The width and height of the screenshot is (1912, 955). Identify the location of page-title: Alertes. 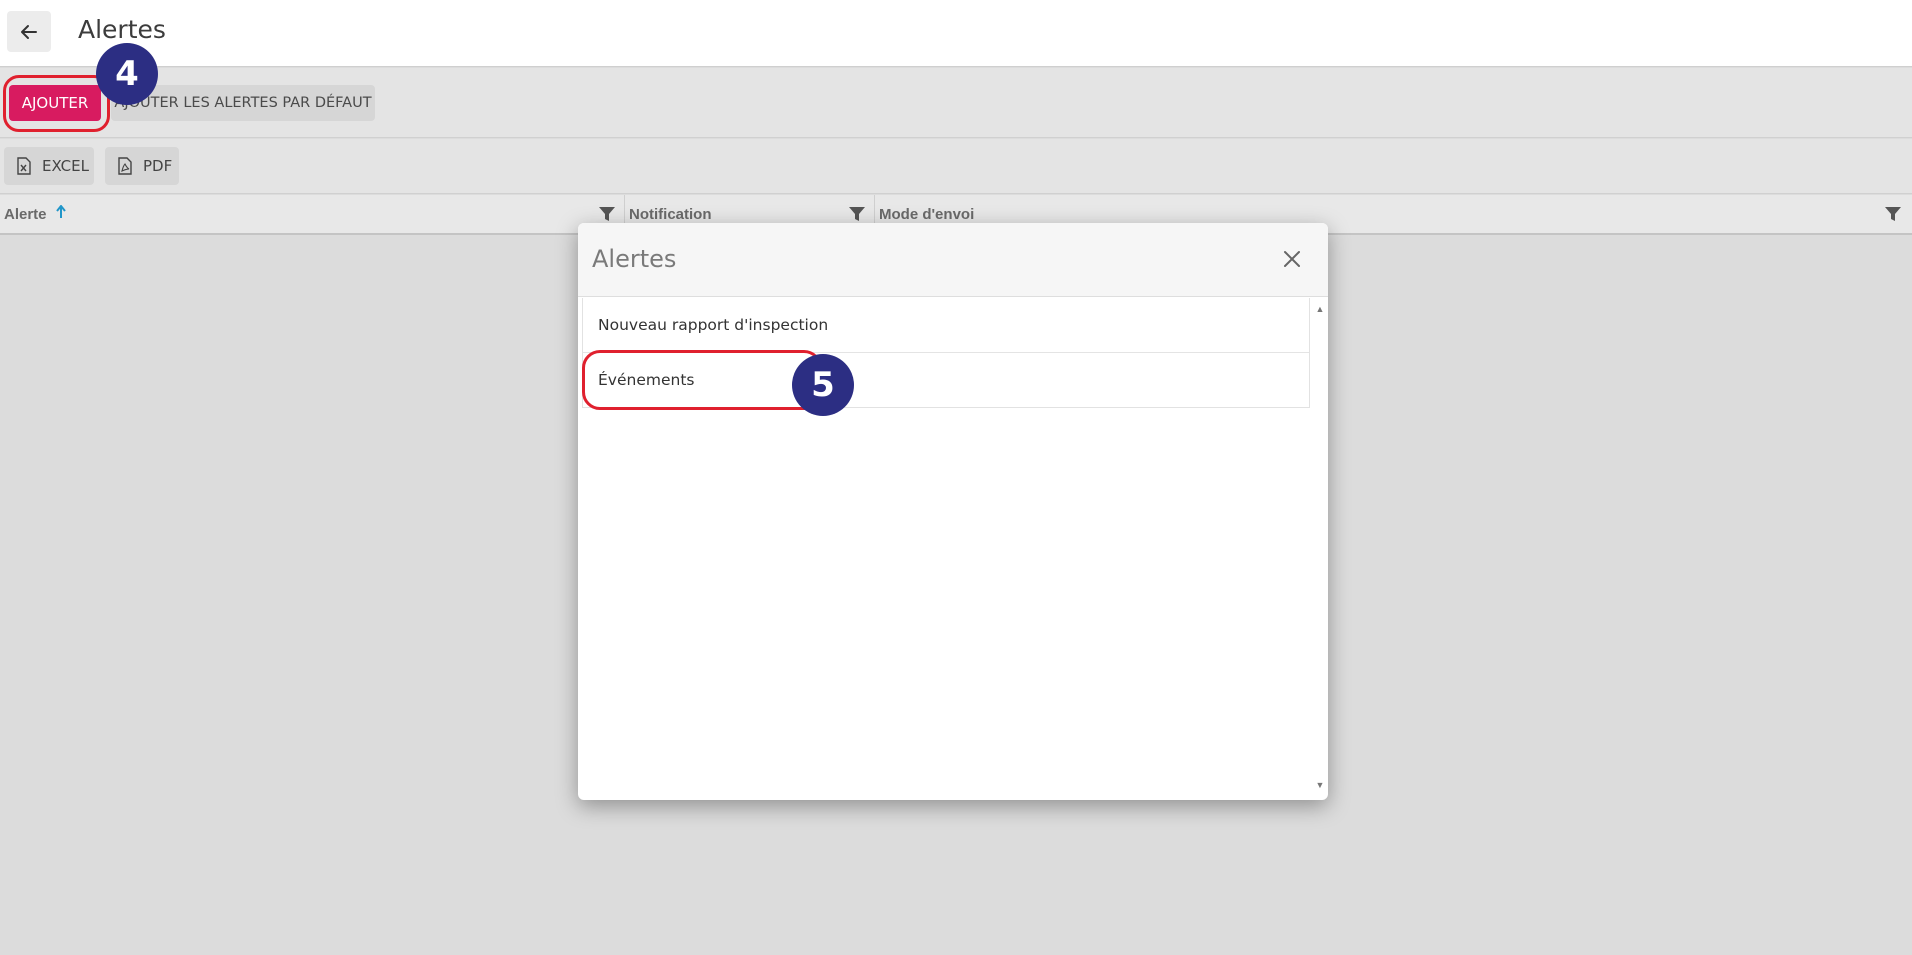
(122, 29).